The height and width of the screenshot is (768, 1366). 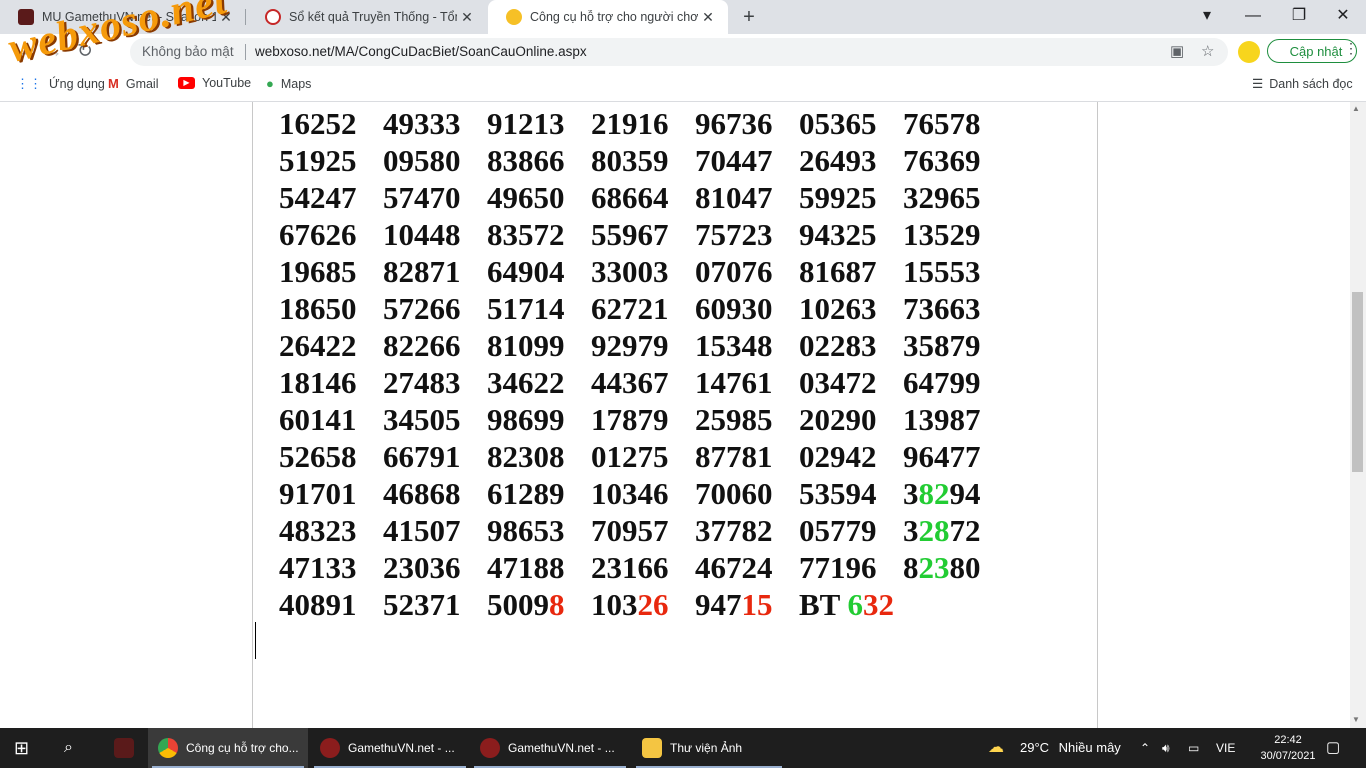 I want to click on number-cell: 68664, so click(x=630, y=197).